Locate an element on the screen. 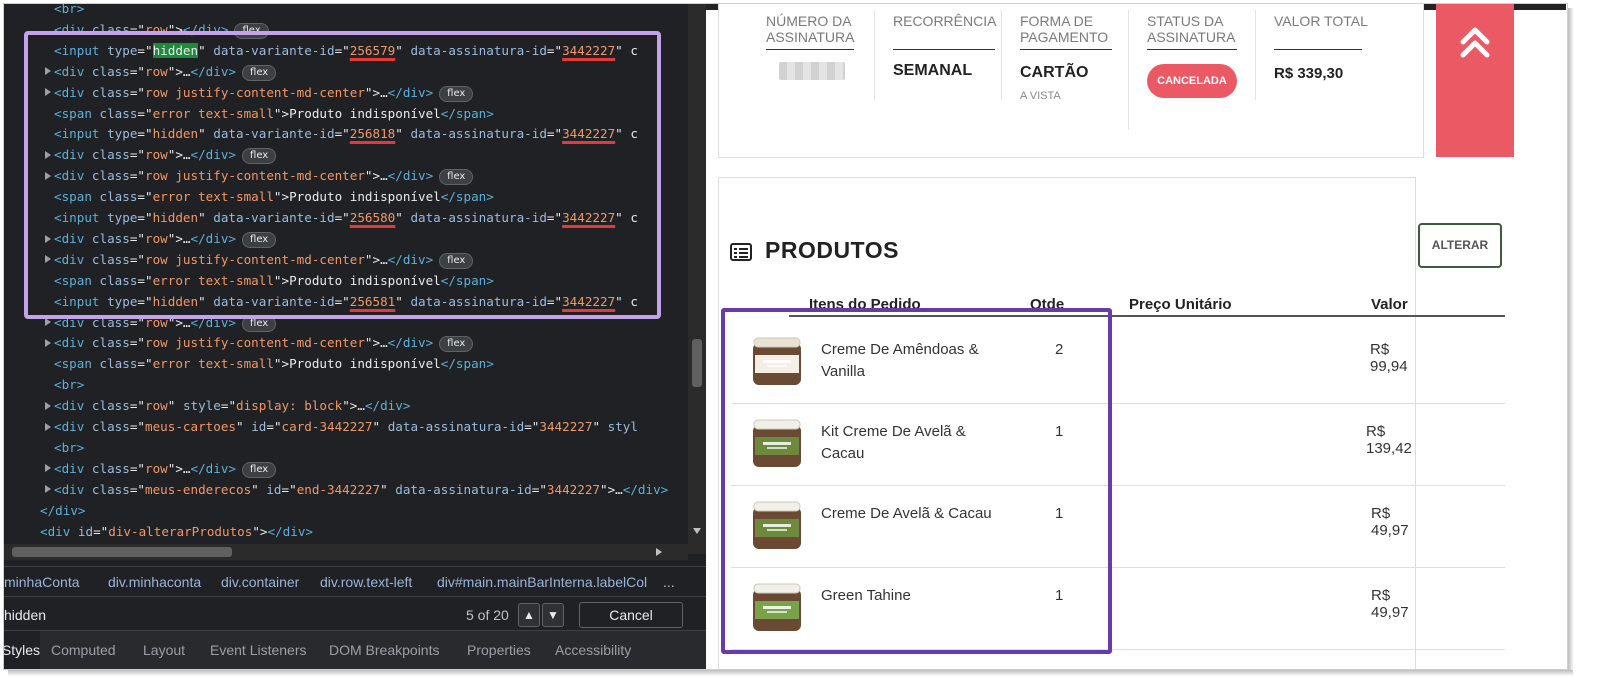 The height and width of the screenshot is (677, 1600). dom-token: </span> is located at coordinates (467, 364).